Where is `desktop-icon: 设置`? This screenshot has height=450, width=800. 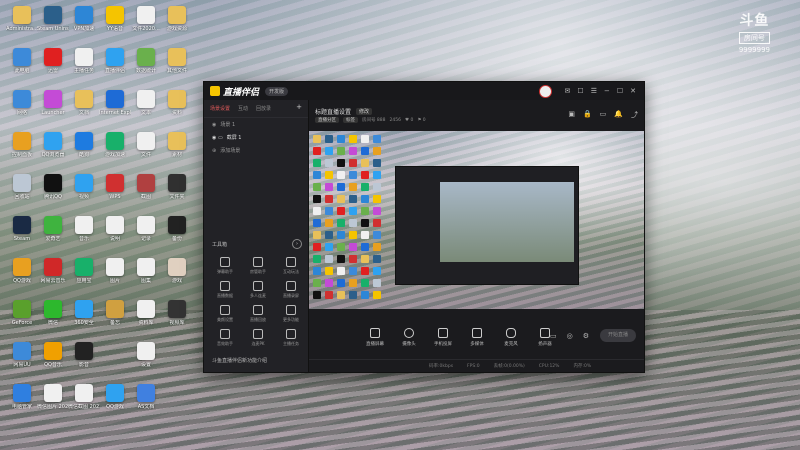
desktop-icon: 设置 is located at coordinates (146, 355).